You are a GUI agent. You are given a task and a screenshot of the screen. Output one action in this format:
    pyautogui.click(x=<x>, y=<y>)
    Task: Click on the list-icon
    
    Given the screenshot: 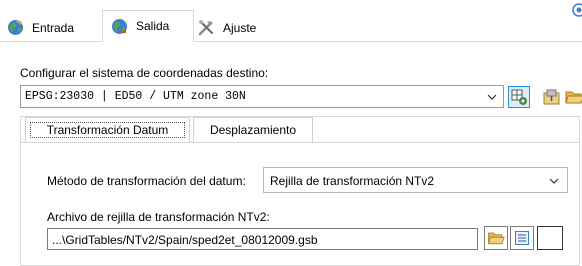 What is the action you would take?
    pyautogui.click(x=522, y=238)
    